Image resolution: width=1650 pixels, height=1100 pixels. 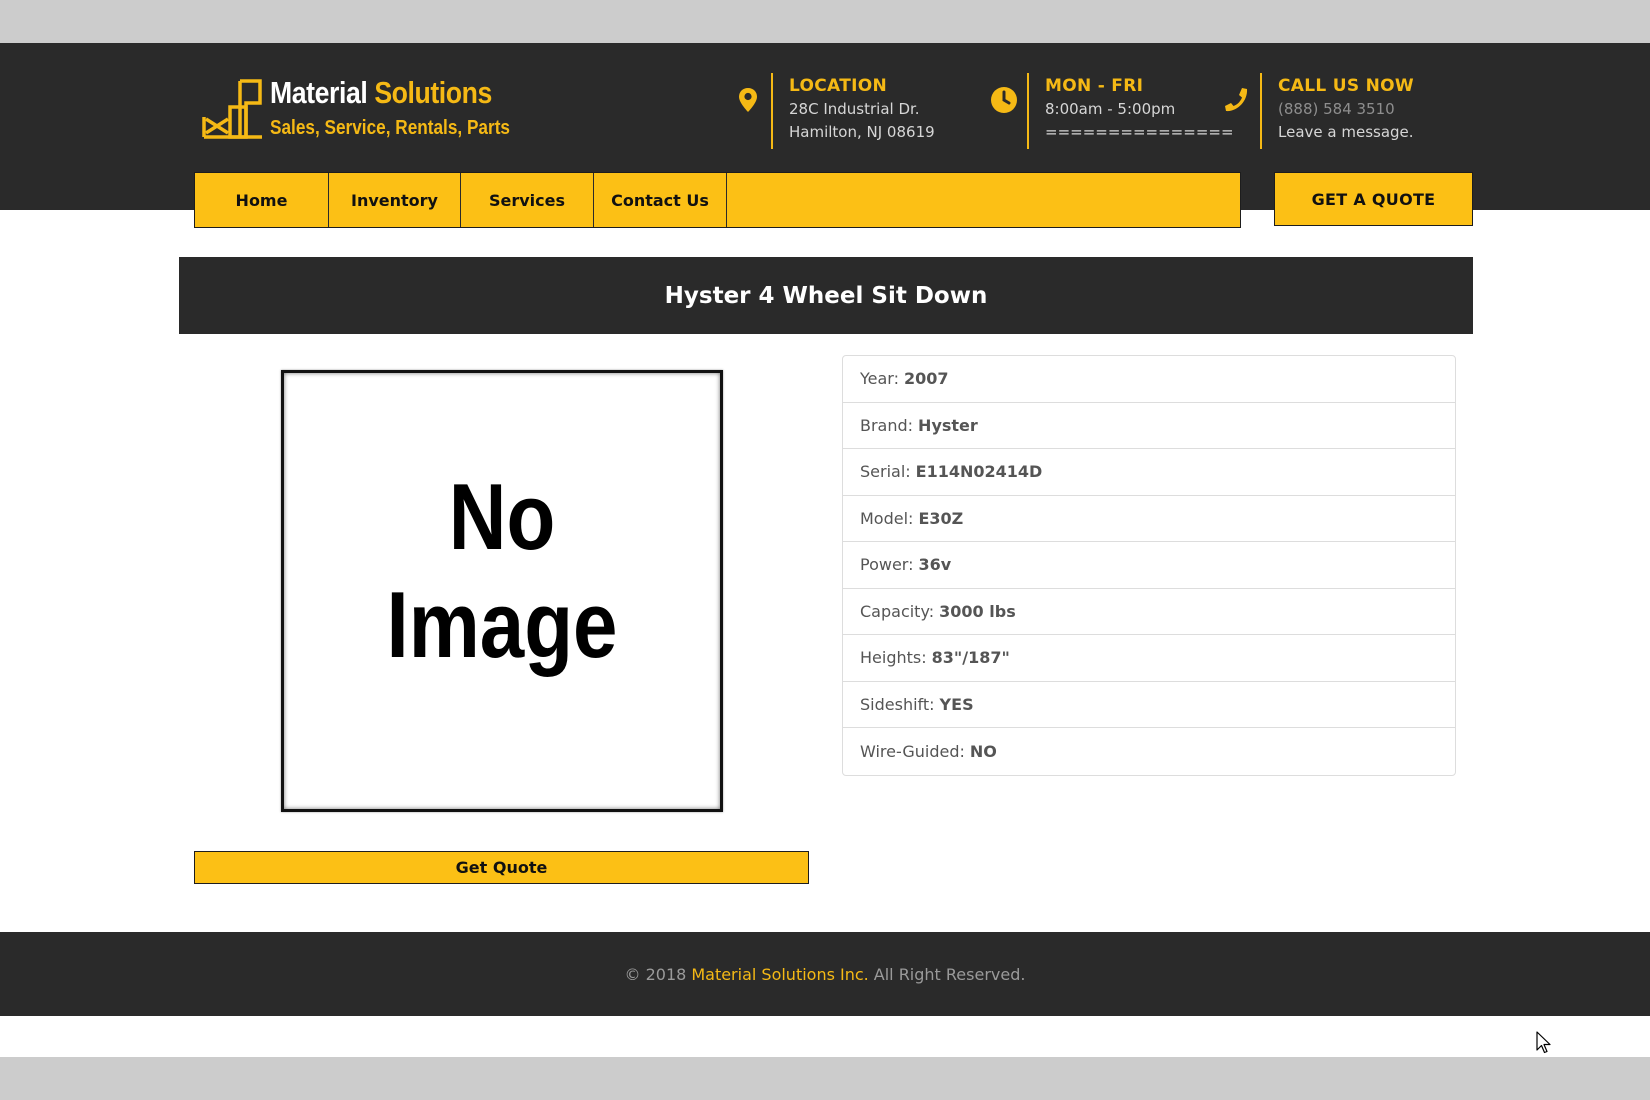 What do you see at coordinates (655, 974) in the screenshot?
I see `footer-copyright: © 2018` at bounding box center [655, 974].